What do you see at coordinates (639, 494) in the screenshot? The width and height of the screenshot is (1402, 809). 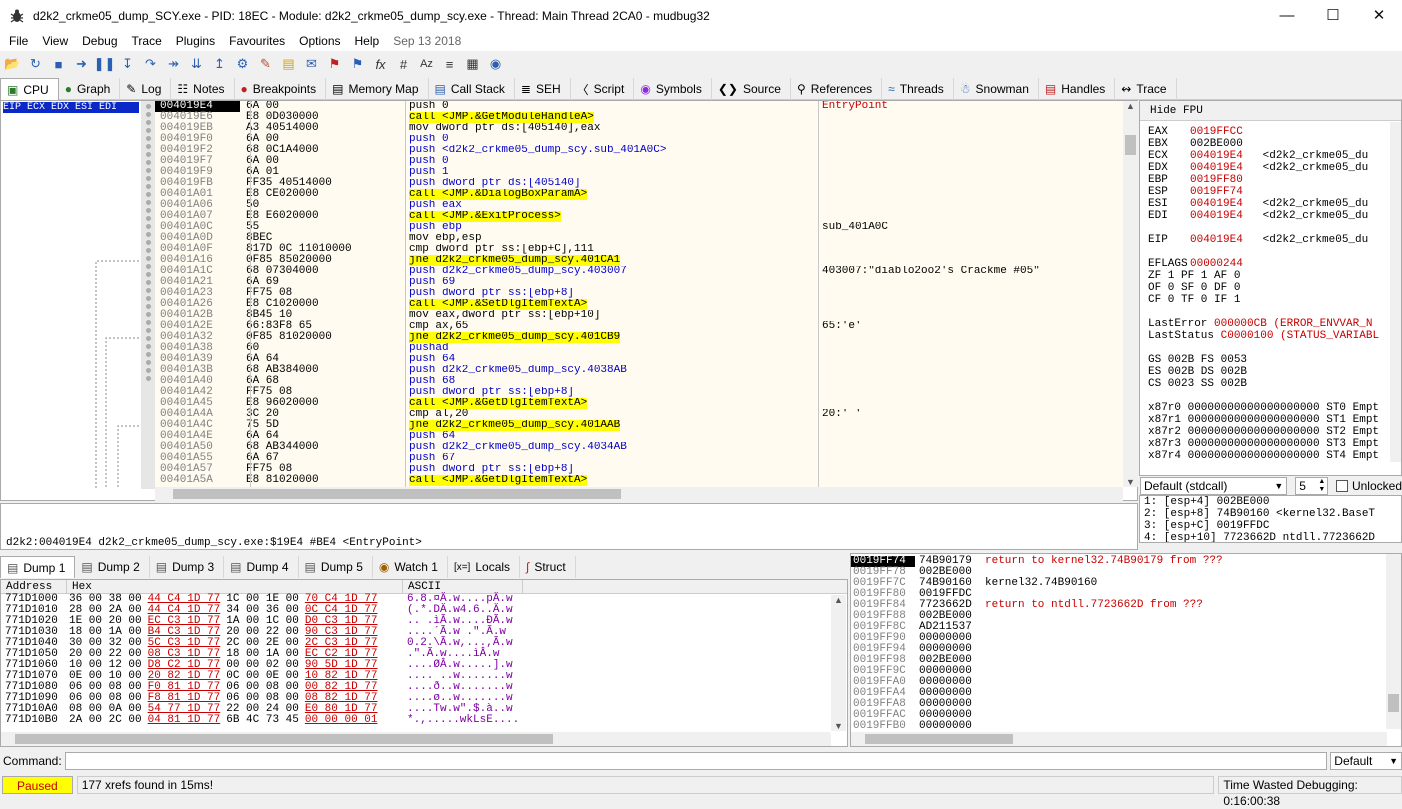 I see `disassembly-horizontal-scrollbar` at bounding box center [639, 494].